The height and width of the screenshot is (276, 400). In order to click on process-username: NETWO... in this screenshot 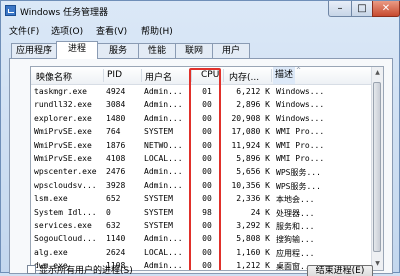, I will do `click(163, 145)`.